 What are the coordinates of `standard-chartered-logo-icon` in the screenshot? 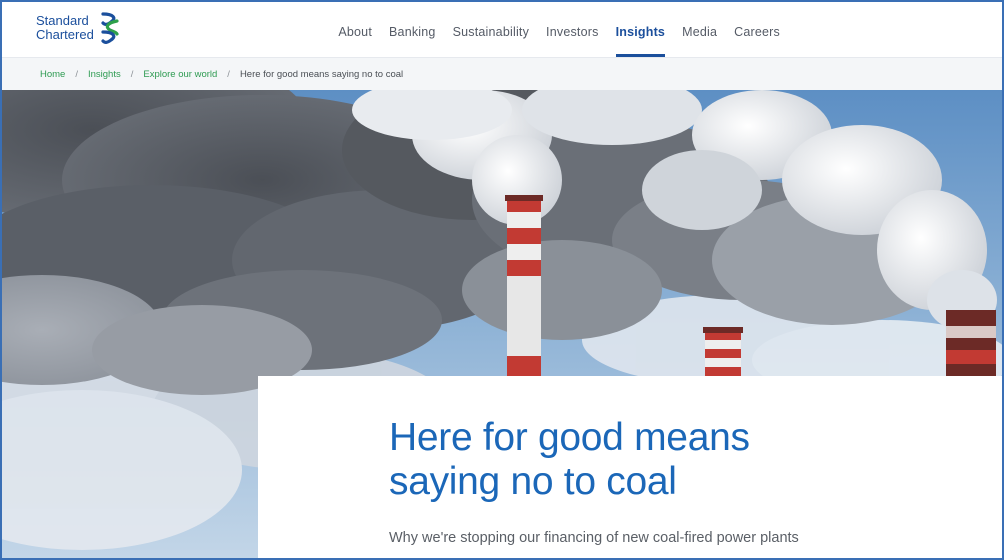 It's located at (110, 28).